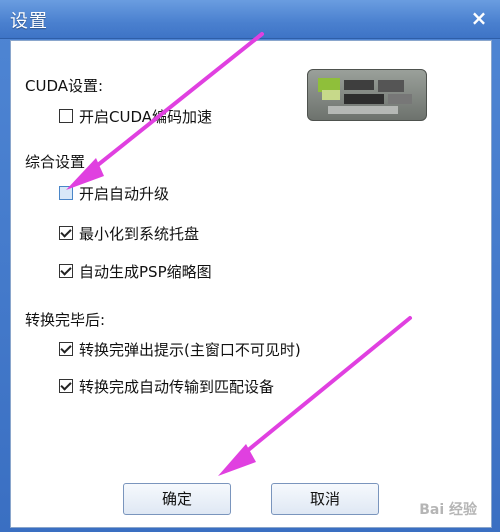  What do you see at coordinates (173, 105) in the screenshot?
I see `arrow-to-auto-upgrade` at bounding box center [173, 105].